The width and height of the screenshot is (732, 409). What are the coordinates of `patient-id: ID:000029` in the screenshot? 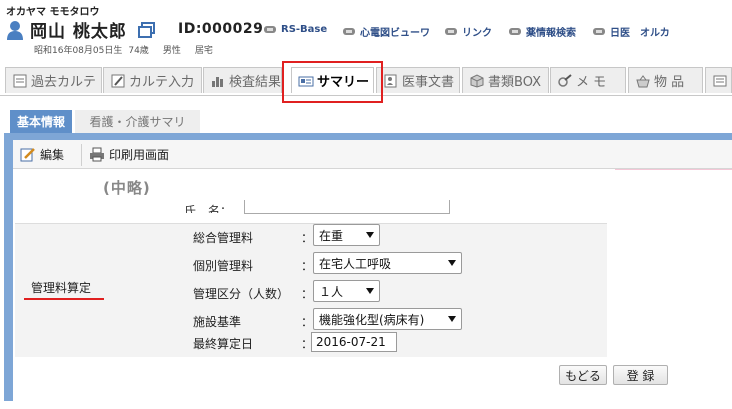 It's located at (221, 29).